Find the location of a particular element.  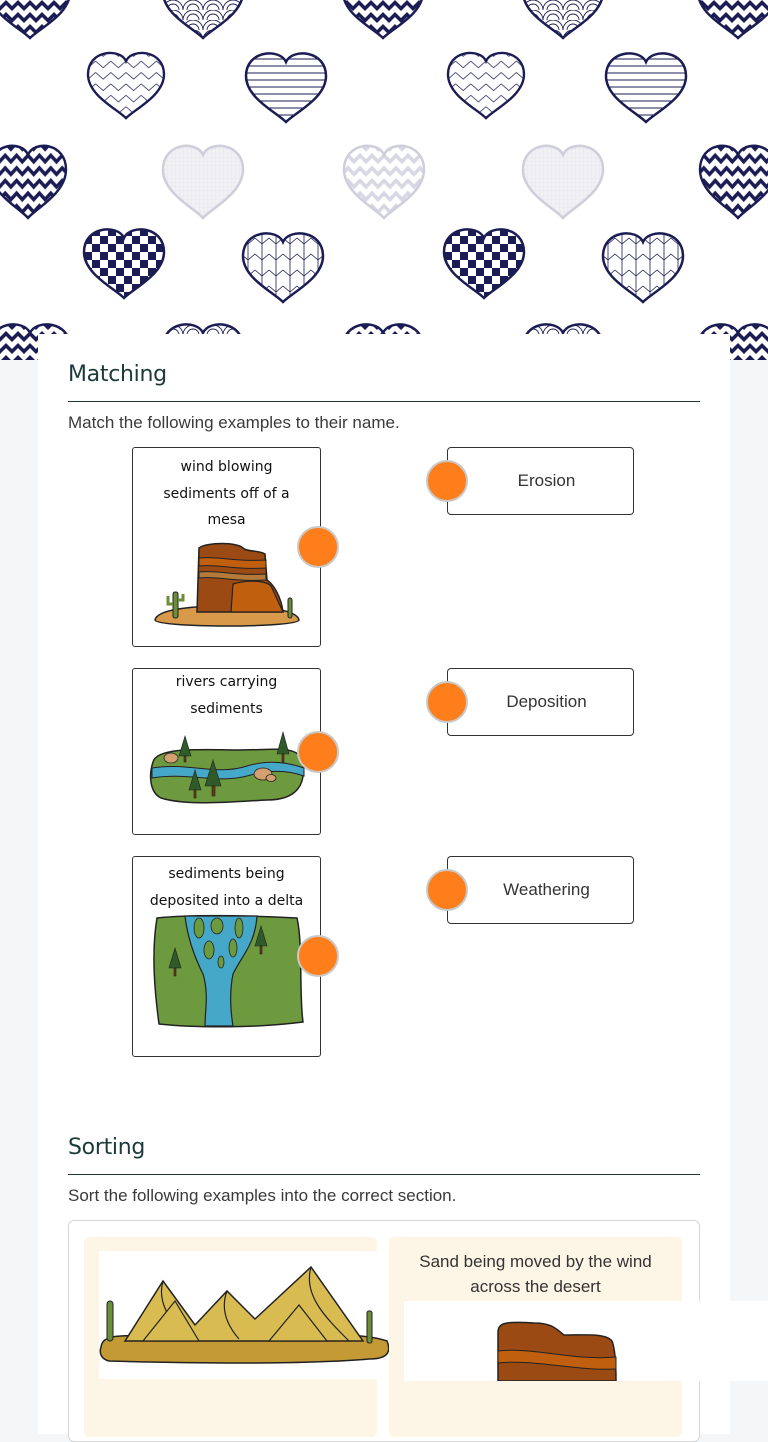

prompt-text: sediments being deposited into a delta is located at coordinates (226, 887).